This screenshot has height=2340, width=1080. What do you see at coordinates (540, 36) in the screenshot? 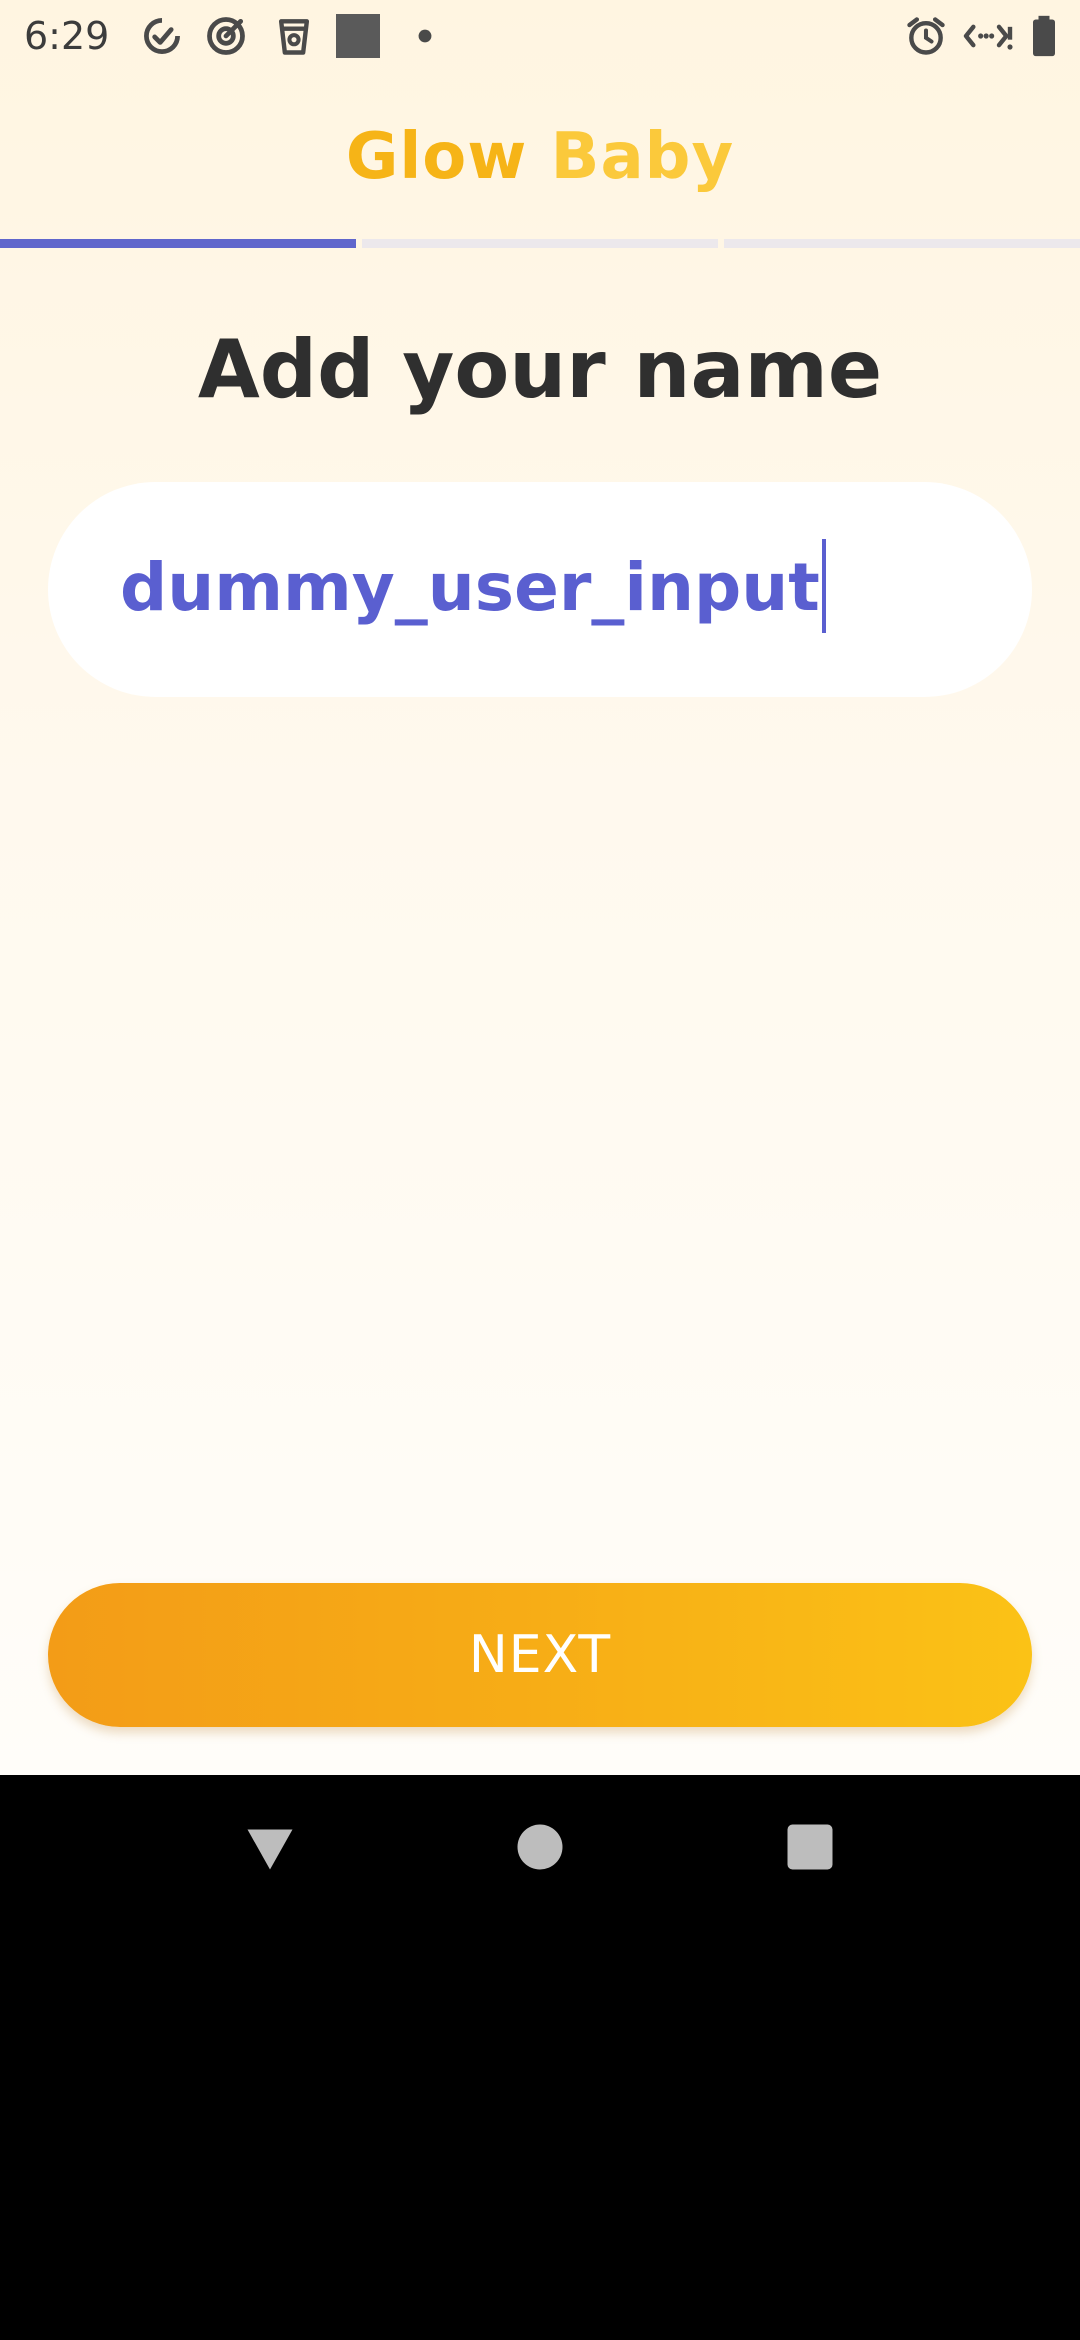
I see `status-bar: 6:29` at bounding box center [540, 36].